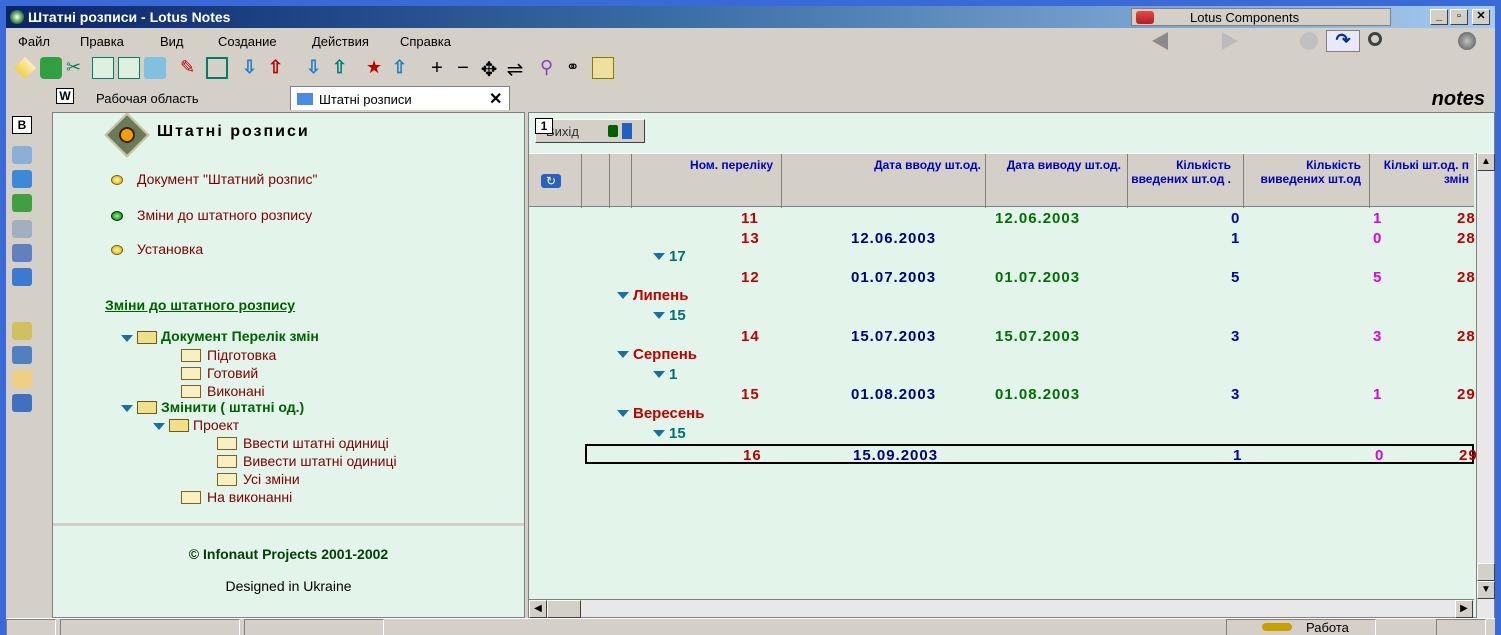 The height and width of the screenshot is (635, 1501). Describe the element at coordinates (551, 181) in the screenshot. I see `refresh-view-icon: ↻` at that location.